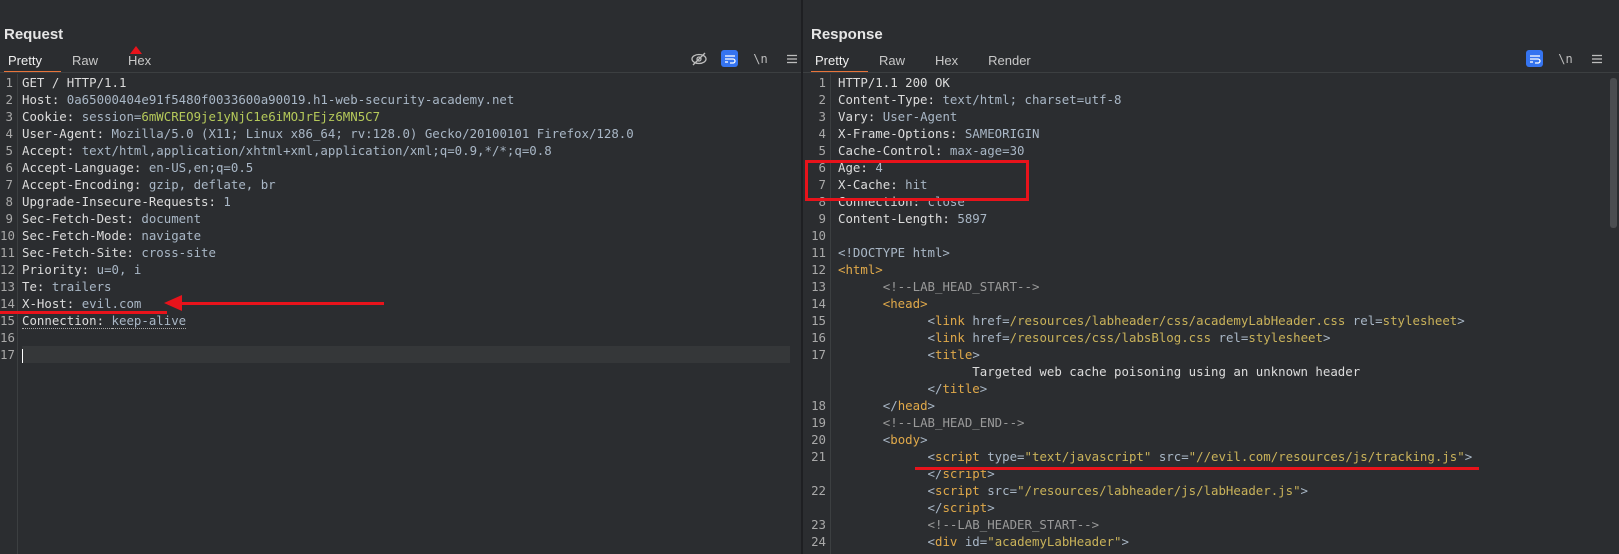 The image size is (1619, 554). What do you see at coordinates (698, 58) in the screenshot?
I see `hide-eye-icon` at bounding box center [698, 58].